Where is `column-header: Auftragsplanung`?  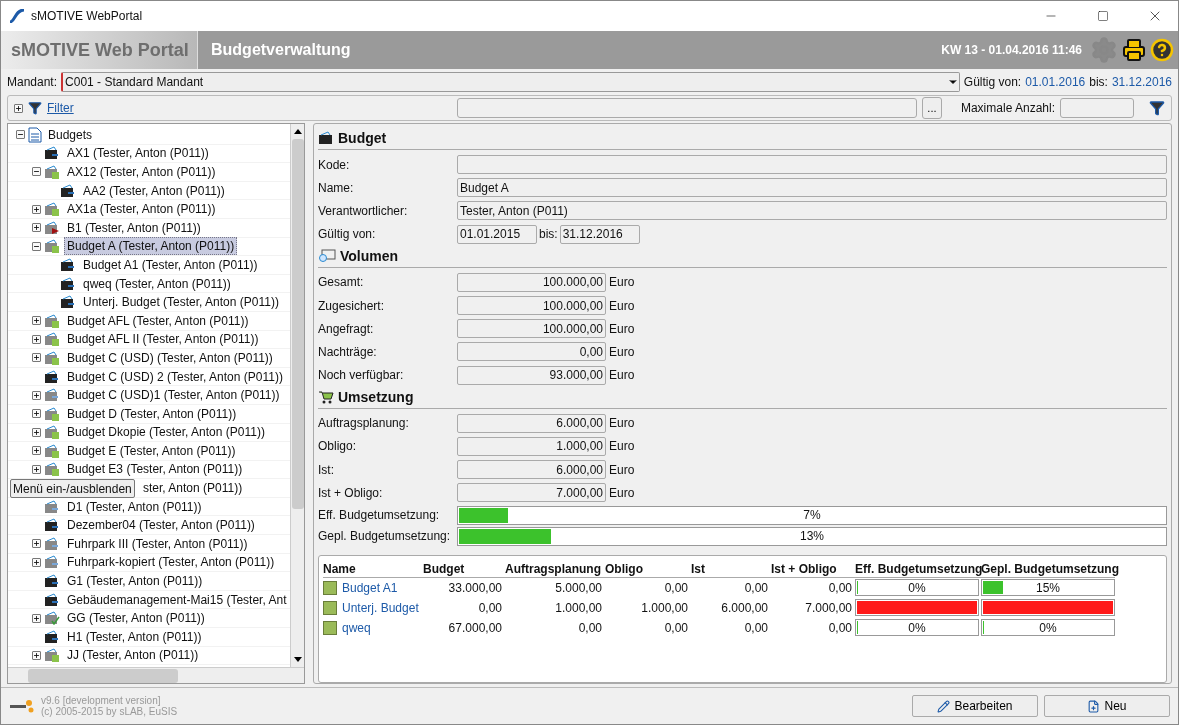 column-header: Auftragsplanung is located at coordinates (555, 569).